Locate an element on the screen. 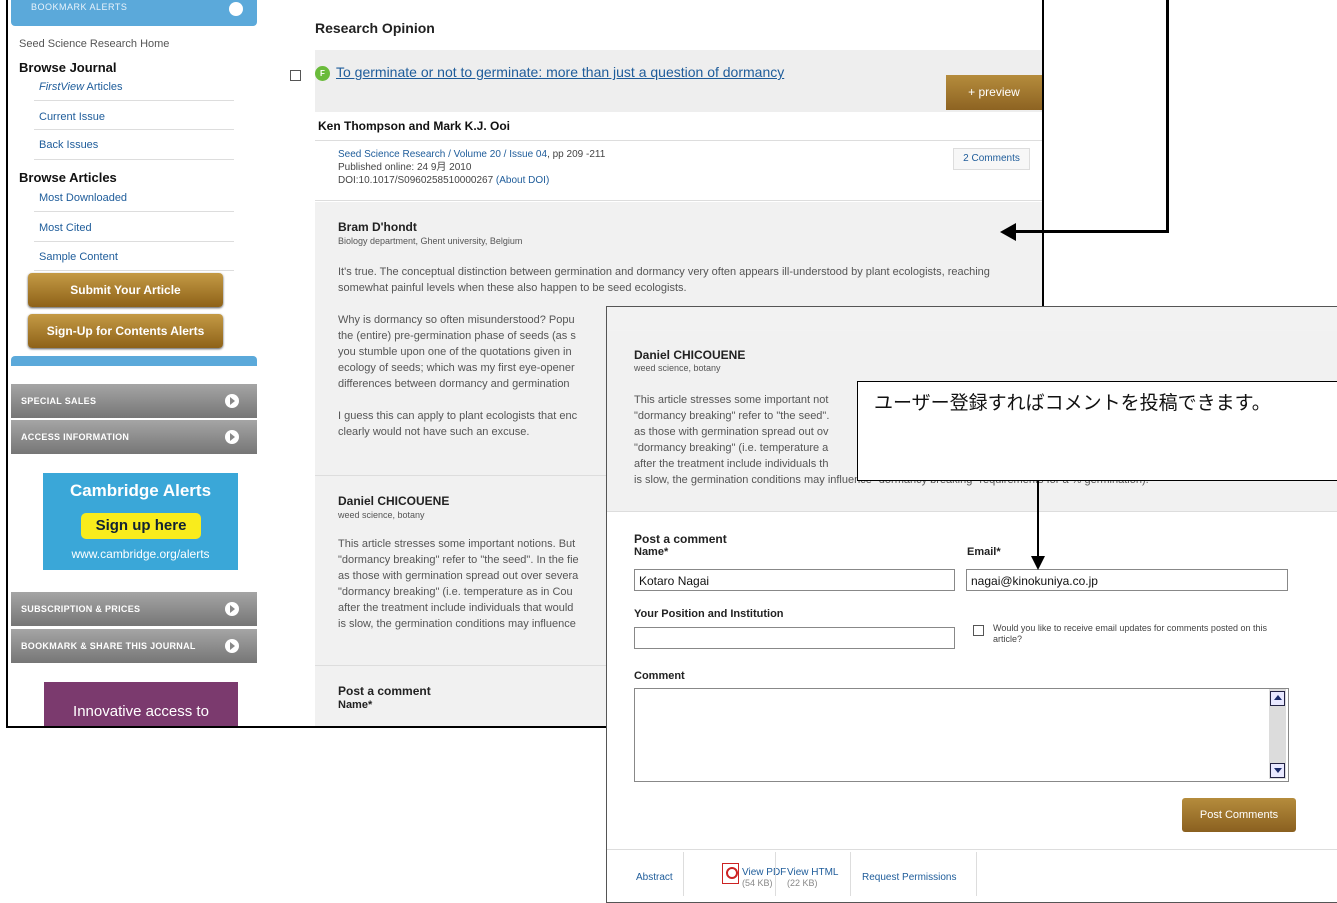 This screenshot has width=1337, height=903. annotation-callout: ユーザー登録すればコメントを投稿できます。 is located at coordinates (1097, 431).